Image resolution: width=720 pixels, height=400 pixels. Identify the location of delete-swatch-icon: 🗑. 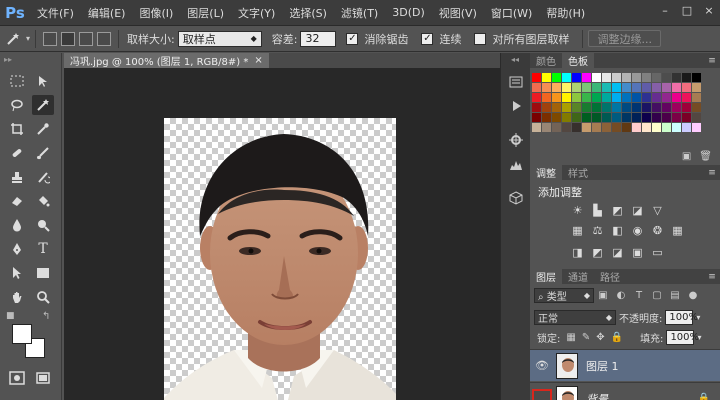
(705, 156).